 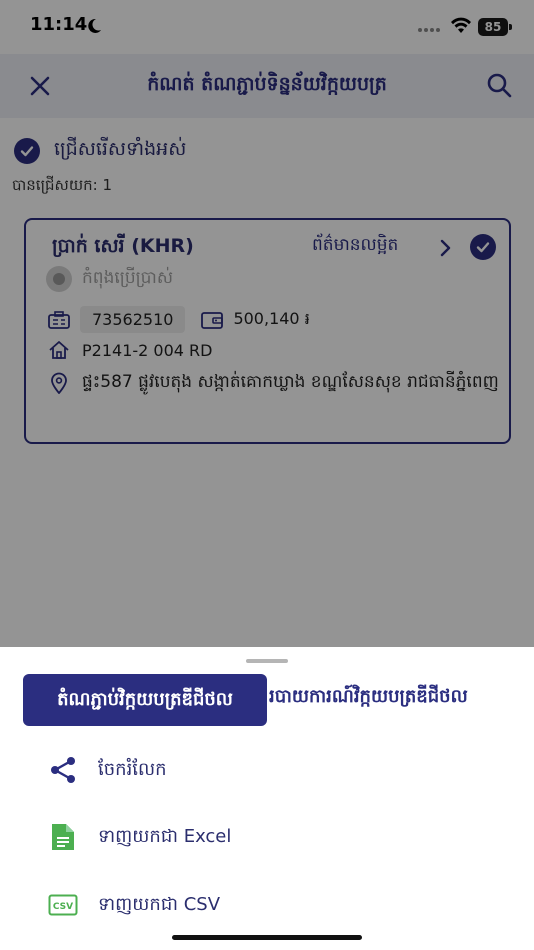 What do you see at coordinates (63, 837) in the screenshot?
I see `excel-file-icon` at bounding box center [63, 837].